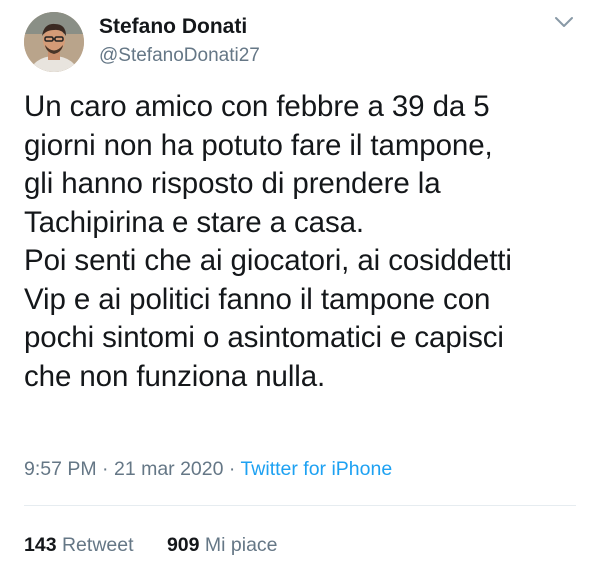 The height and width of the screenshot is (581, 600). Describe the element at coordinates (241, 545) in the screenshot. I see `likes-label: Mi piace` at that location.